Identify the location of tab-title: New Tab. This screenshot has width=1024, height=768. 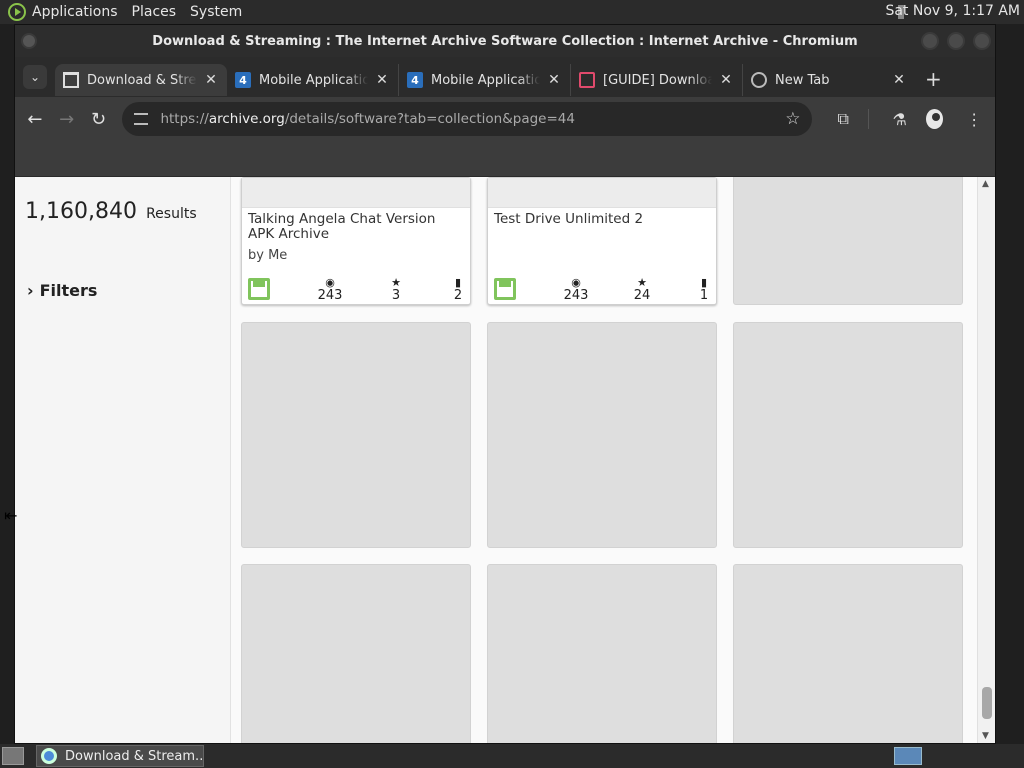
(802, 80).